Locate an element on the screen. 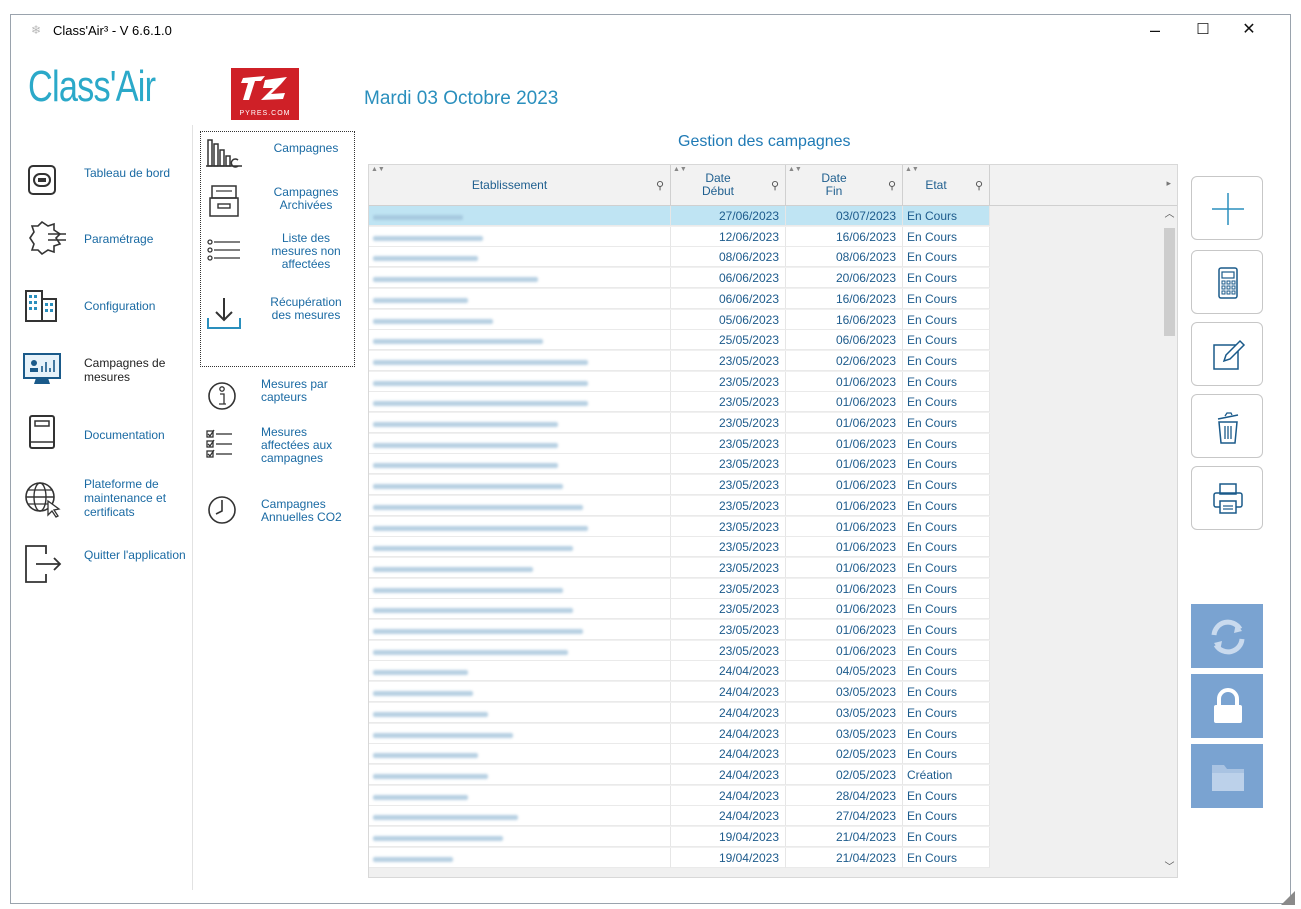  refresh-button is located at coordinates (1227, 636).